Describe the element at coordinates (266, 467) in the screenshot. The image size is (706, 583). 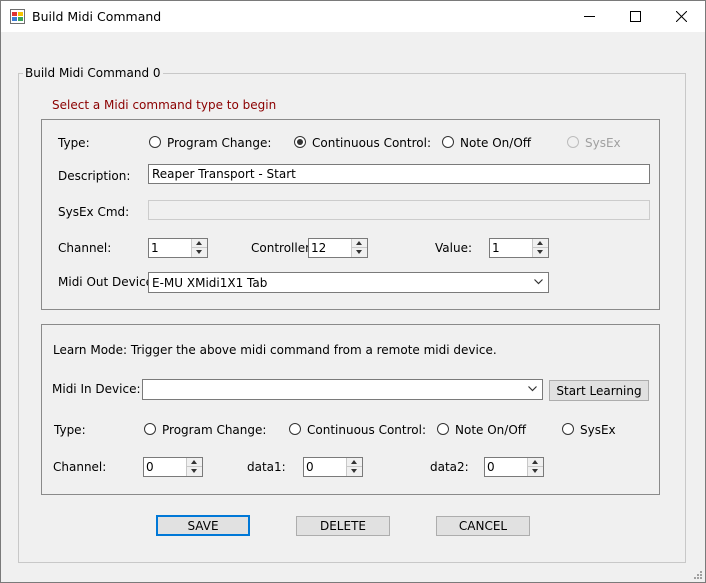
I see `data1-label: data1:` at that location.